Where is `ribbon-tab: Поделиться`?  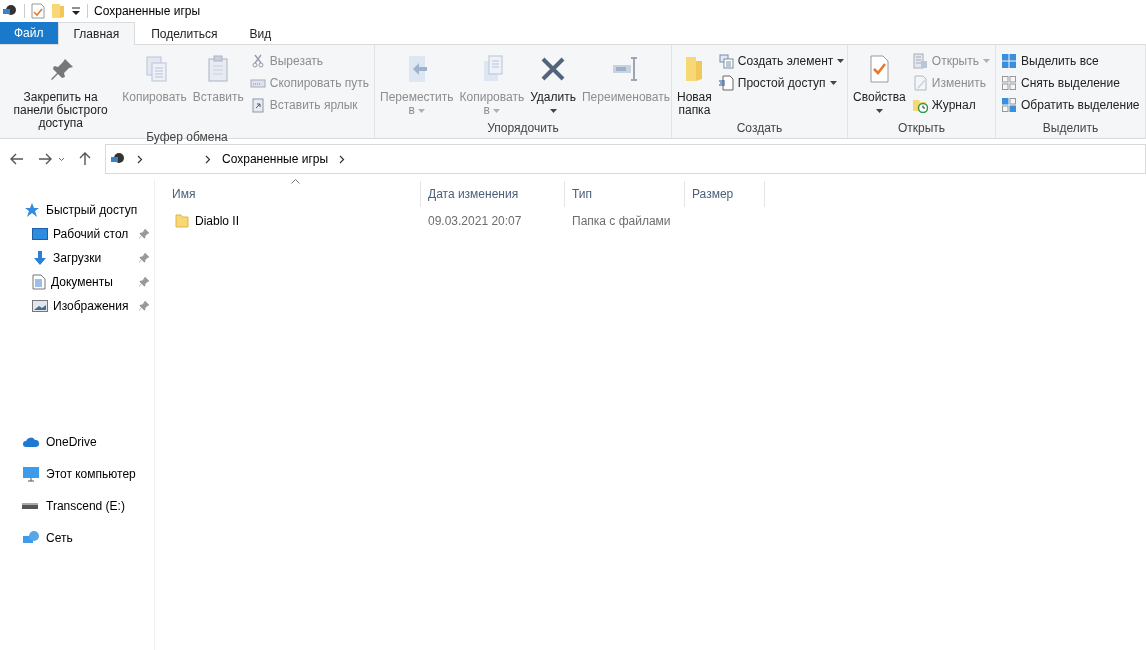 ribbon-tab: Поделиться is located at coordinates (184, 33).